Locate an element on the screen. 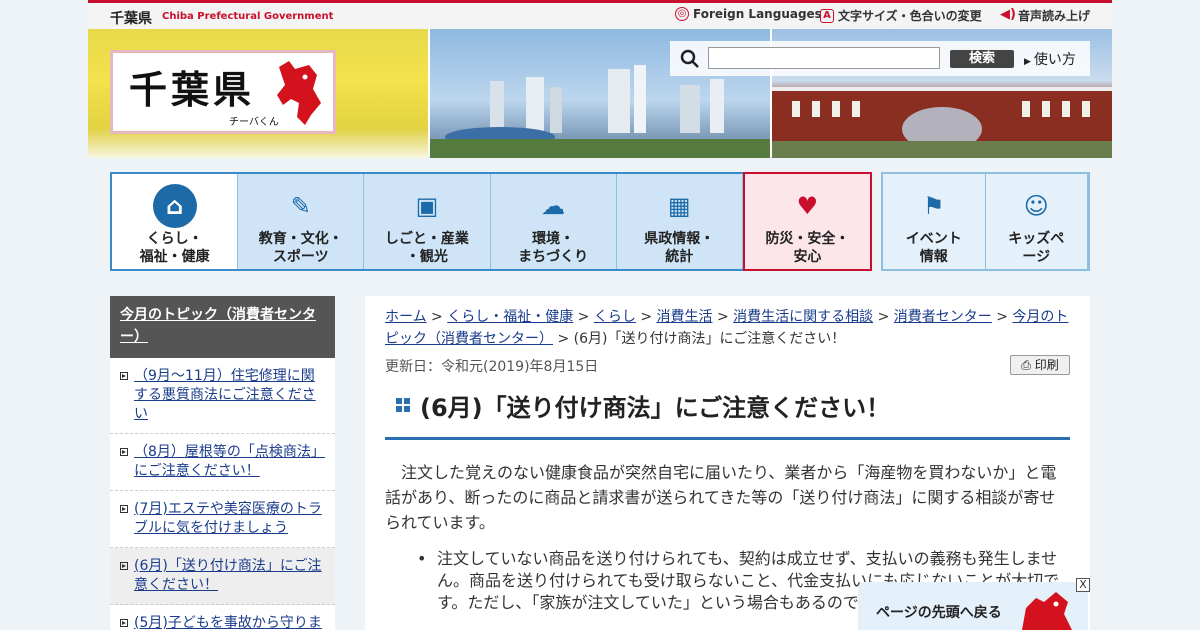 Image resolution: width=1200 pixels, height=630 pixels. rapeseed-banner: 千葉県 チーバくん is located at coordinates (258, 93).